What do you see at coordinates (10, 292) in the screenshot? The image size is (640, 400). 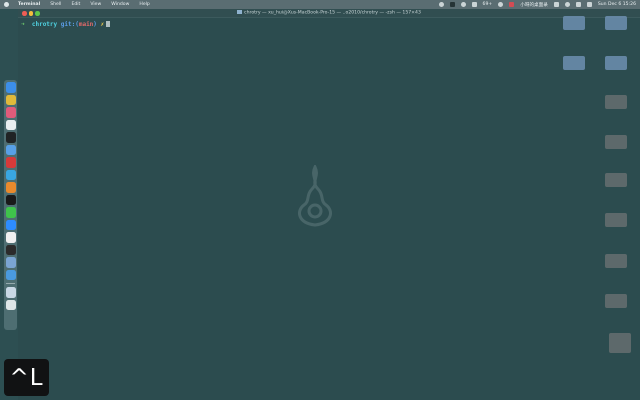 I see `downloads-icon` at bounding box center [10, 292].